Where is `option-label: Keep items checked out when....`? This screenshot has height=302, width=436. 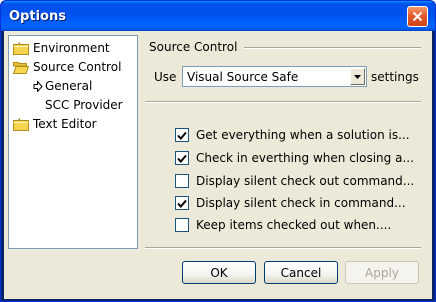
option-label: Keep items checked out when.... is located at coordinates (294, 225).